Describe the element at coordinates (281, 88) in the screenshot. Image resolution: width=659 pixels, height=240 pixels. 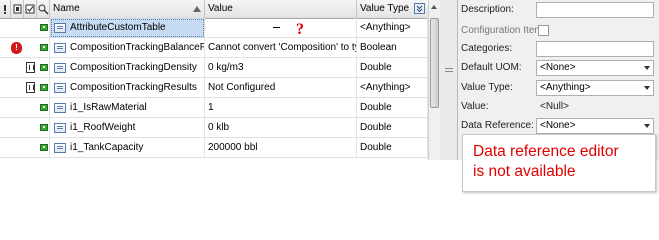
I see `row-value-cell: Not Configured` at that location.